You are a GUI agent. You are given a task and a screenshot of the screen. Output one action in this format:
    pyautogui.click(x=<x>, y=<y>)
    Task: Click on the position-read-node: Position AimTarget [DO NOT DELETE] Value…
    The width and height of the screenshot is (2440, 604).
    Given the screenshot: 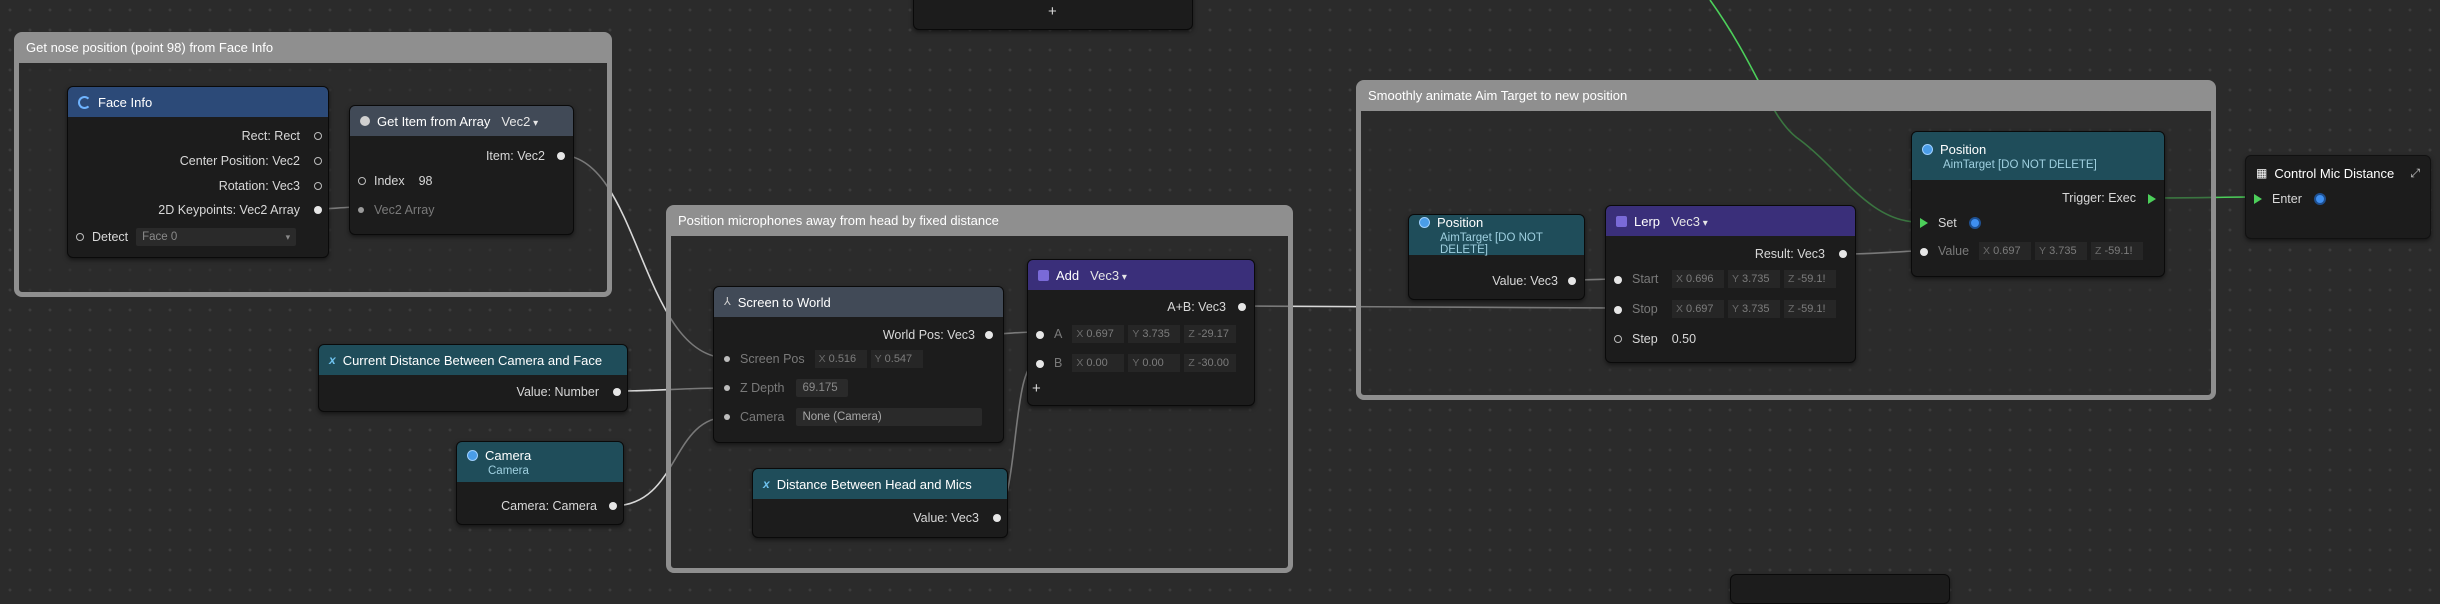 What is the action you would take?
    pyautogui.click(x=1496, y=257)
    